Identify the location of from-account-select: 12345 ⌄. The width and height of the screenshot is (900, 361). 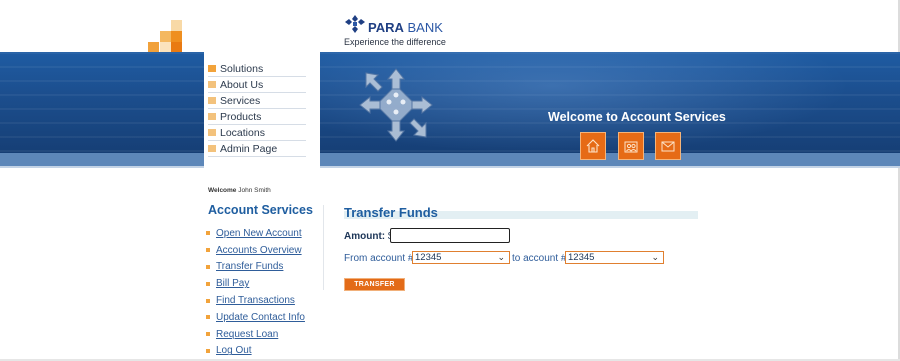
(461, 257).